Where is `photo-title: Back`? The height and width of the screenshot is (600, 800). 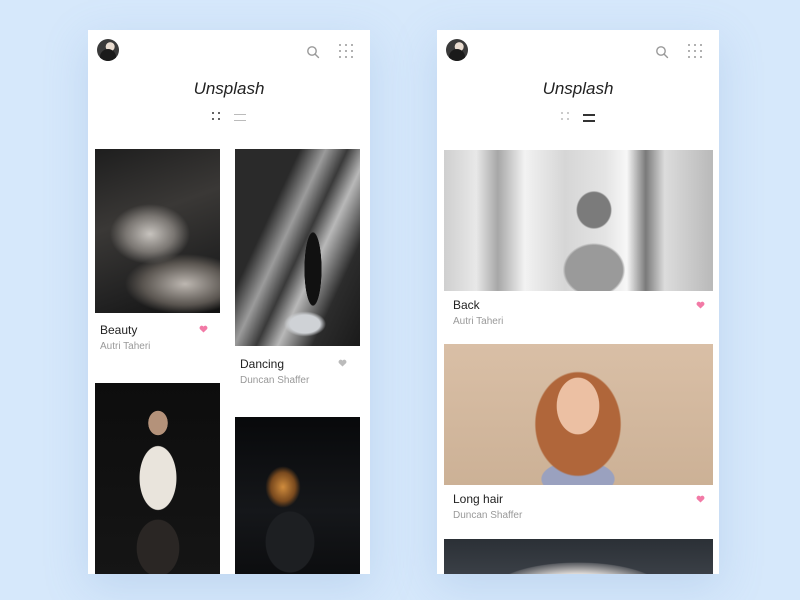 photo-title: Back is located at coordinates (466, 305).